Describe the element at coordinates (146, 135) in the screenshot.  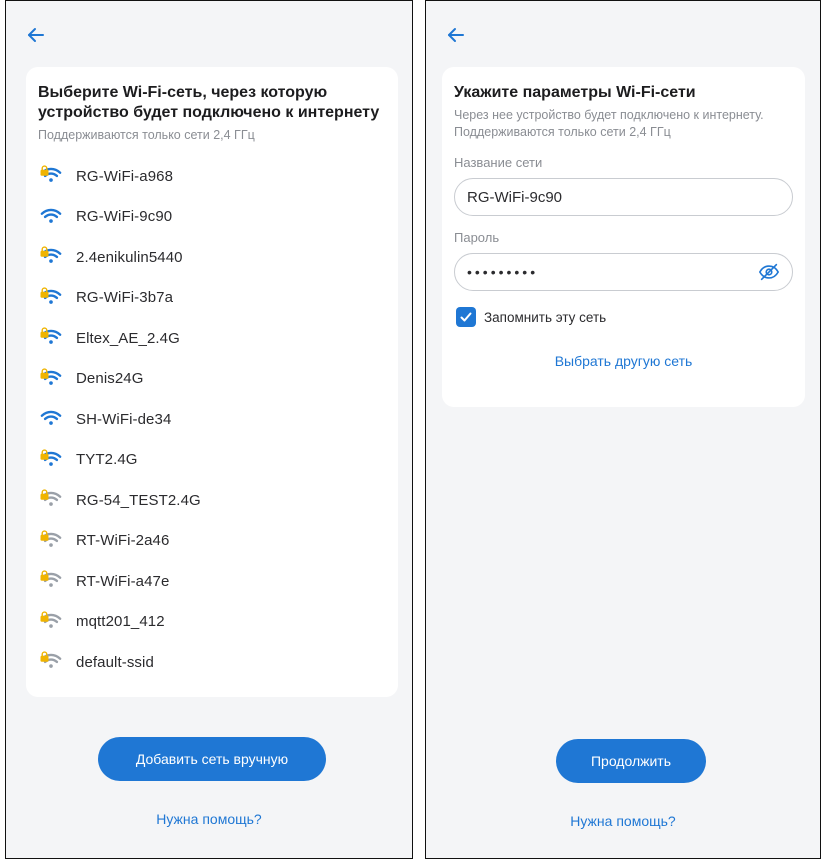
I see `frequency-note: Поддерживаются только сети 2,4 ГГц` at that location.